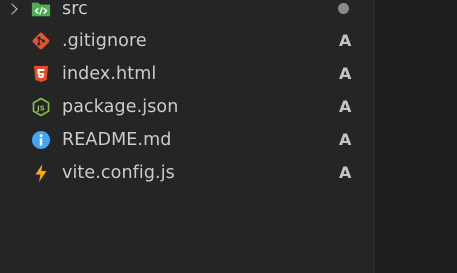 The height and width of the screenshot is (273, 457). I want to click on explorer-item-label: index.html, so click(109, 73).